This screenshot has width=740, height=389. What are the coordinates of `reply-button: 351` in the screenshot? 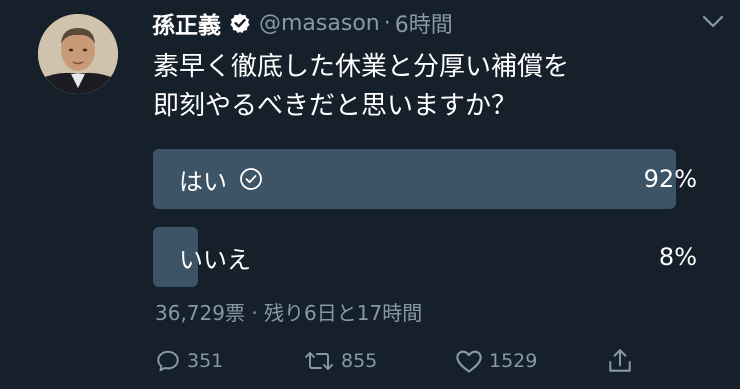 It's located at (189, 361).